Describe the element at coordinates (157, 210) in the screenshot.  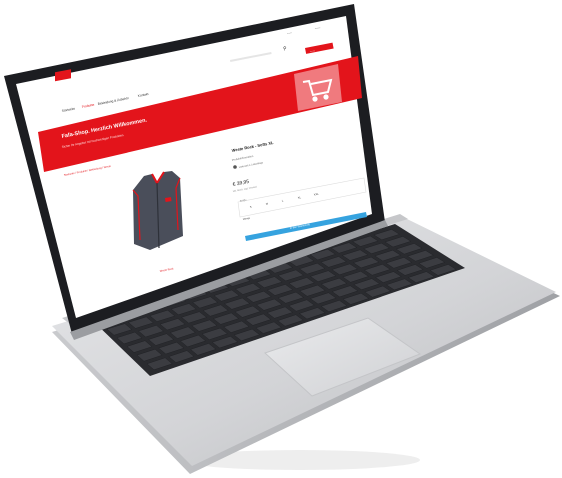
I see `product-image-vest` at that location.